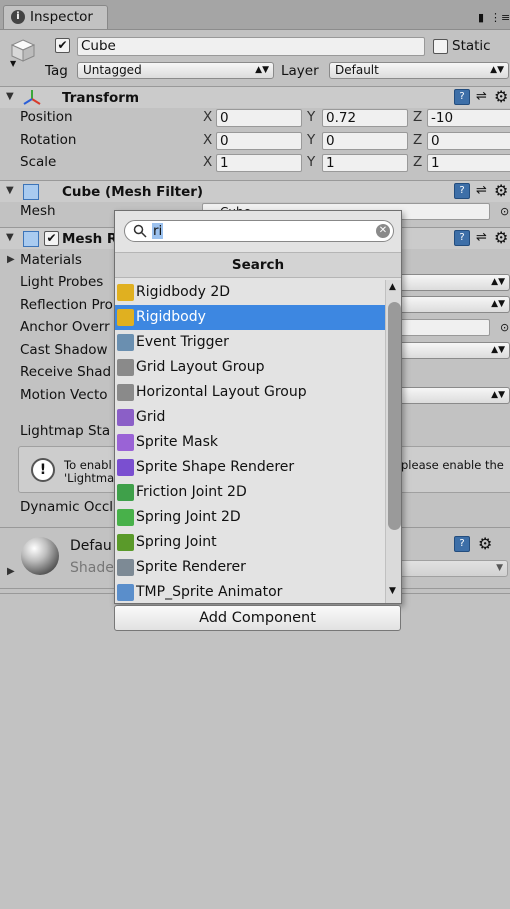 The image size is (510, 909). What do you see at coordinates (255, 191) in the screenshot?
I see `mesh-filter-header: ▼ Cube (Mesh Filter) ? ⇌ ⚙` at bounding box center [255, 191].